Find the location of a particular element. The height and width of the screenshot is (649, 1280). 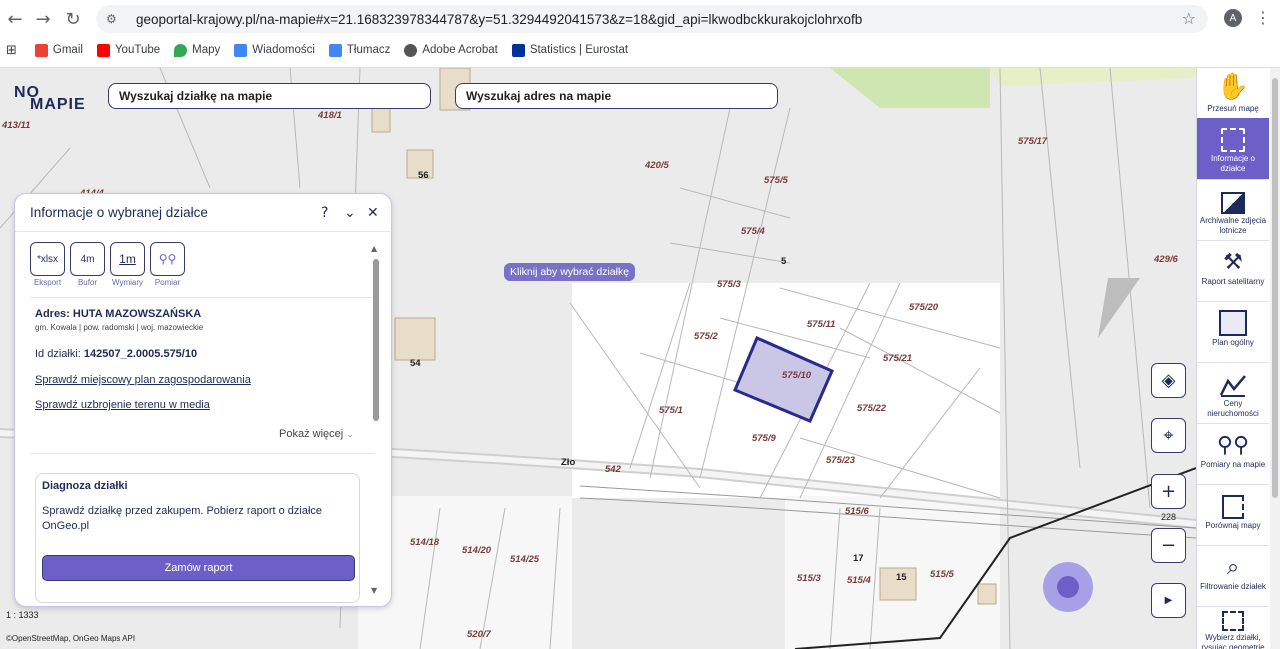

maps-pin-icon is located at coordinates (181, 50).